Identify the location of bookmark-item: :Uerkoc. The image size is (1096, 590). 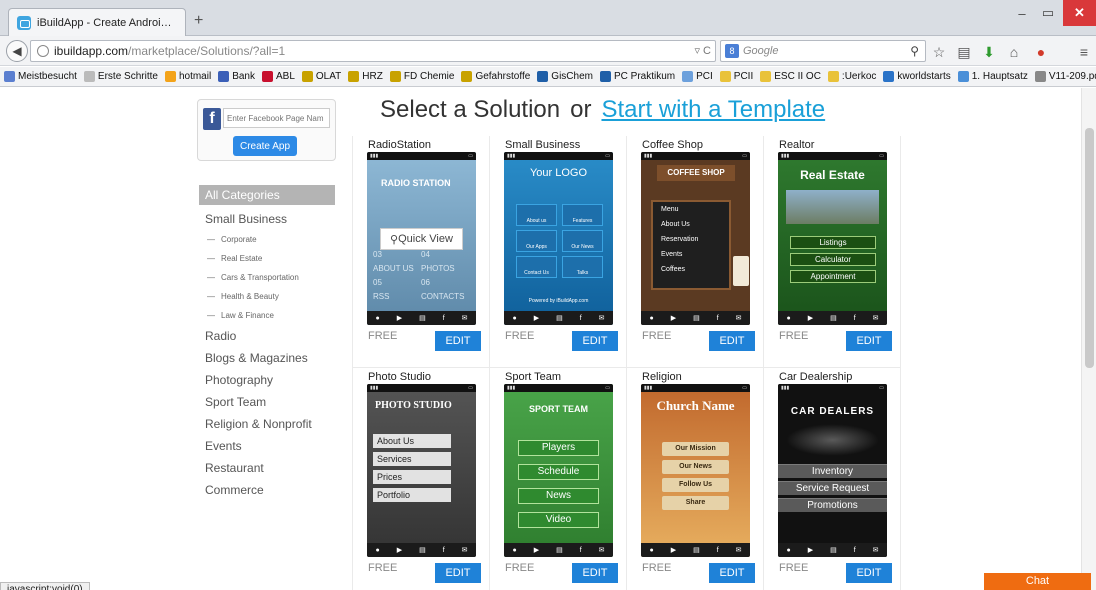
(852, 76).